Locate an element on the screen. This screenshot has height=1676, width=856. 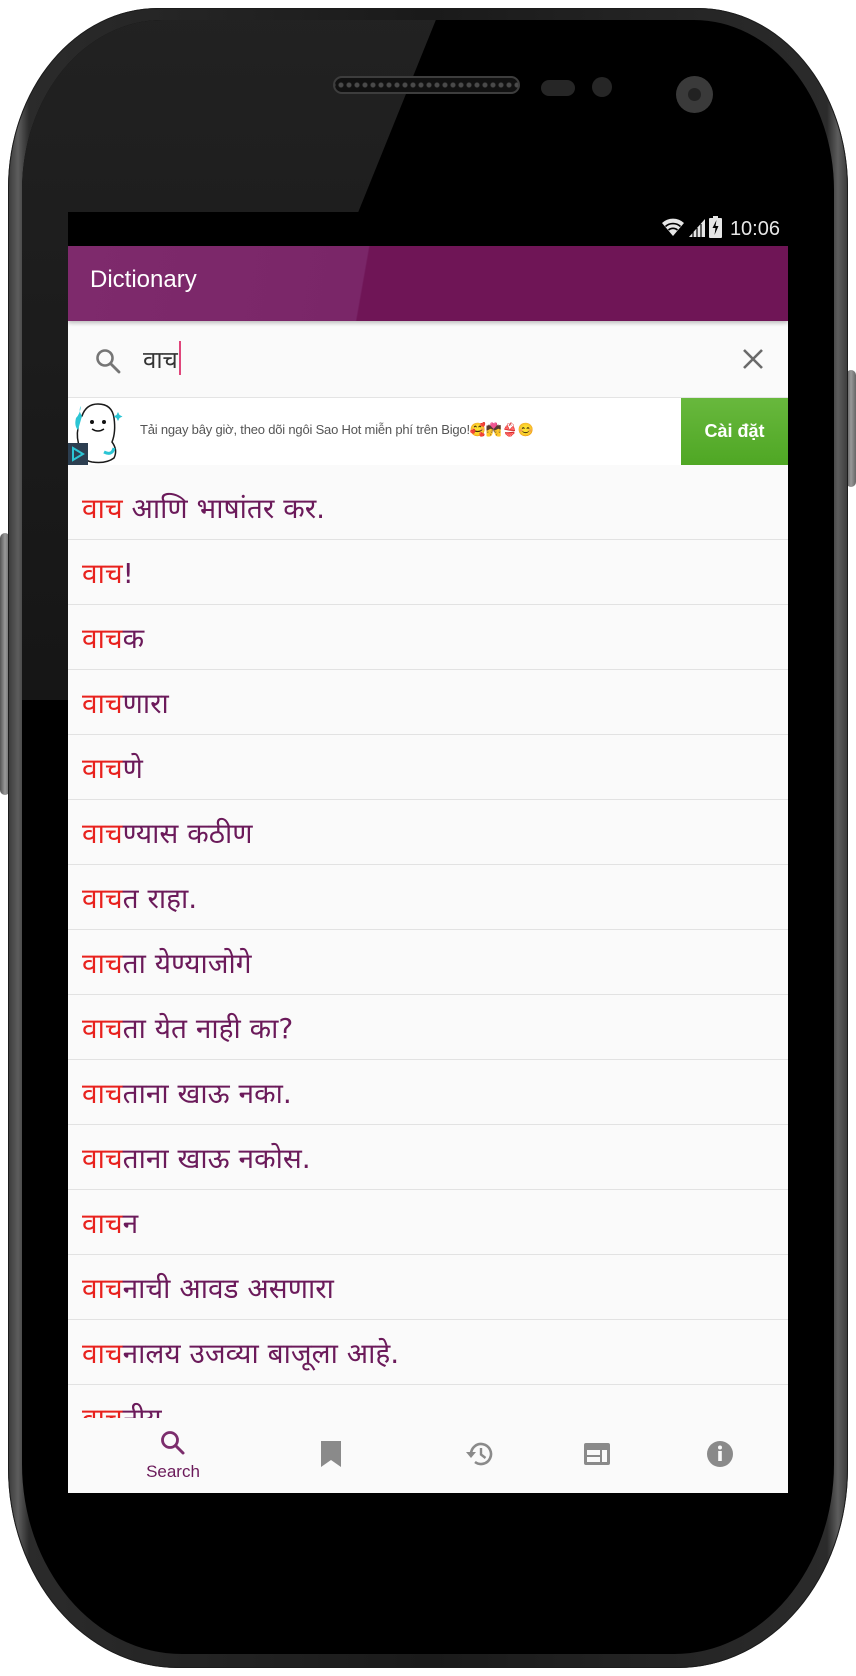
nav-bookmarks is located at coordinates (331, 1455).